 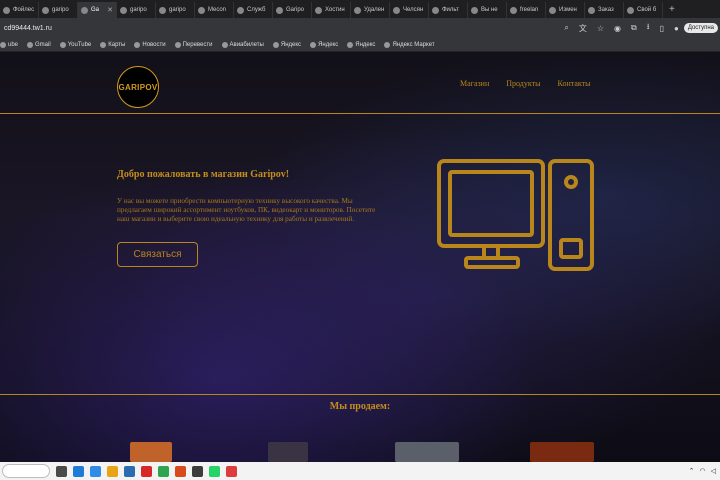 What do you see at coordinates (13, 44) in the screenshot?
I see `bookmark-label: ube` at bounding box center [13, 44].